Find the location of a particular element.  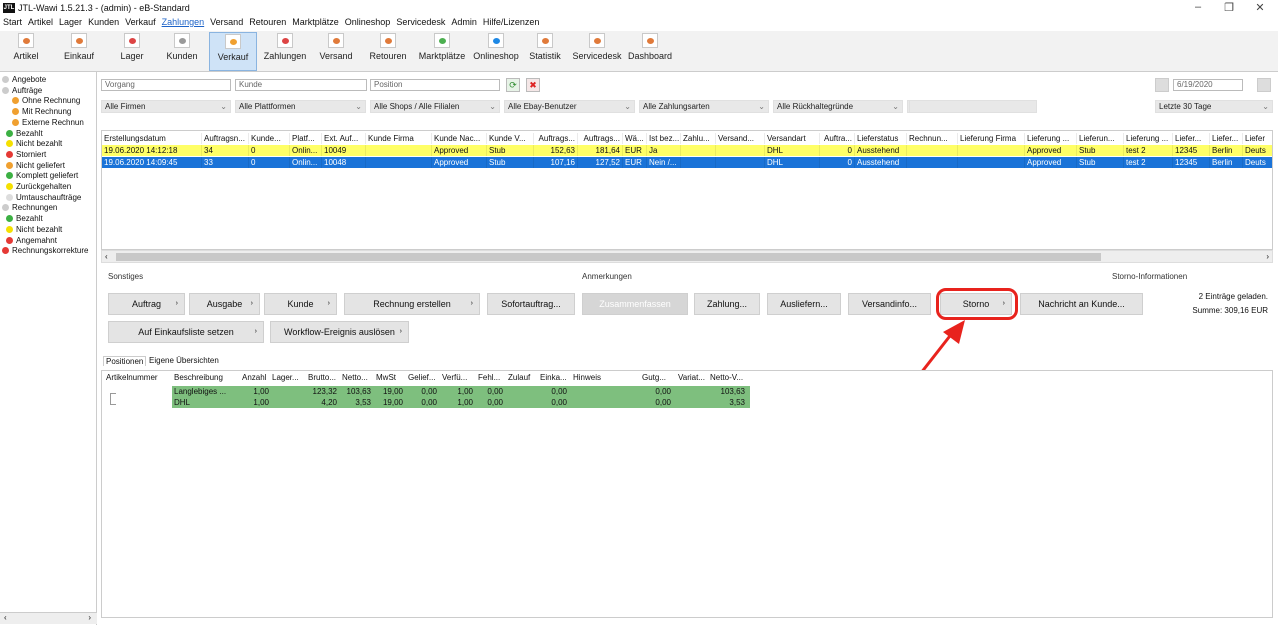

menu-admin: Admin is located at coordinates (464, 24).